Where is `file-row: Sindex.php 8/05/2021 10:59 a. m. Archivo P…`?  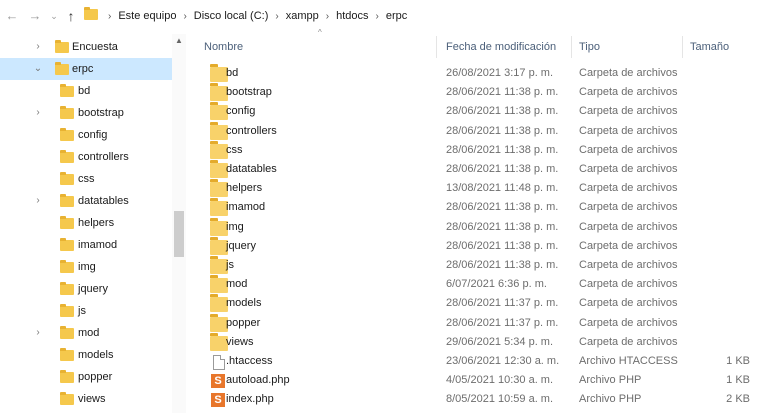 file-row: Sindex.php 8/05/2021 10:59 a. m. Archivo P… is located at coordinates (472, 399).